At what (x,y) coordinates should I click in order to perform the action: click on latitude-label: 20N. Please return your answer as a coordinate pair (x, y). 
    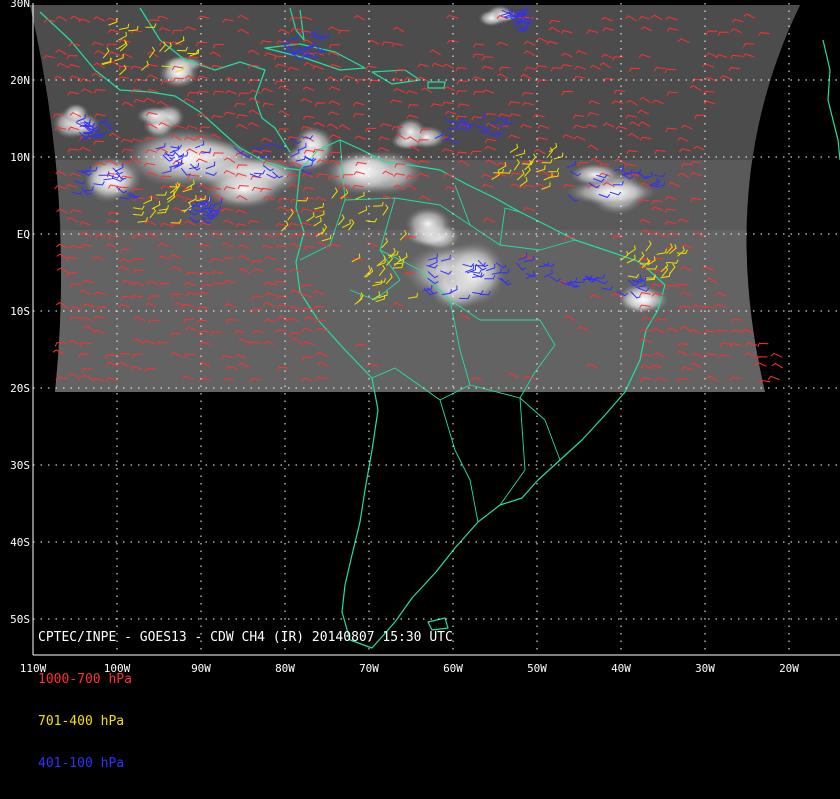
    Looking at the image, I should click on (20, 80).